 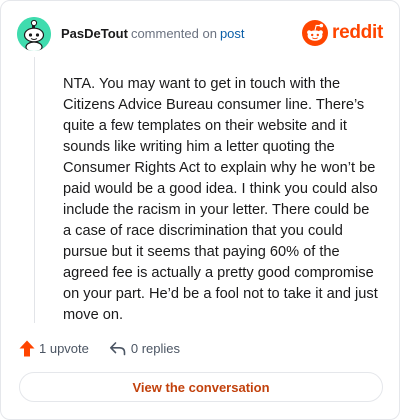 I want to click on comment-actions: 1 upvote 0 replies, so click(x=99, y=348).